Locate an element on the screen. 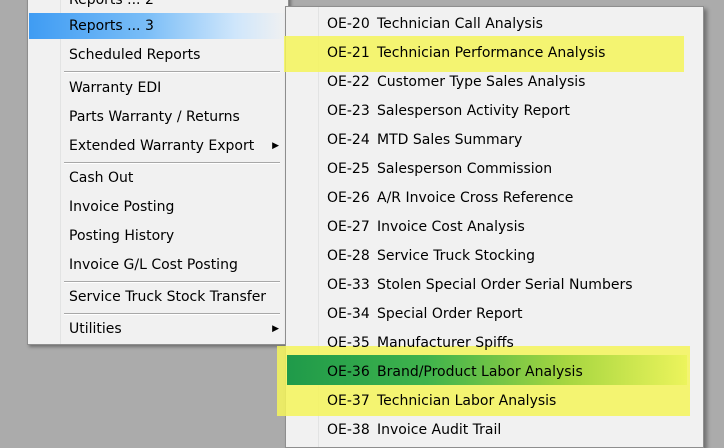 This screenshot has height=448, width=724. menu-item-scheduled-reports: Scheduled Reports is located at coordinates (173, 55).